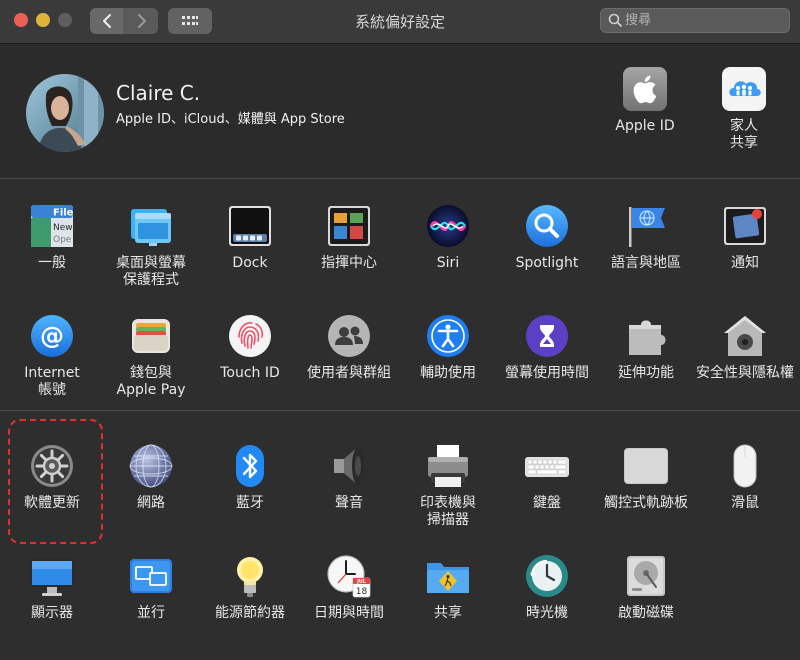  I want to click on pref-bluetooth: 藍牙, so click(250, 477).